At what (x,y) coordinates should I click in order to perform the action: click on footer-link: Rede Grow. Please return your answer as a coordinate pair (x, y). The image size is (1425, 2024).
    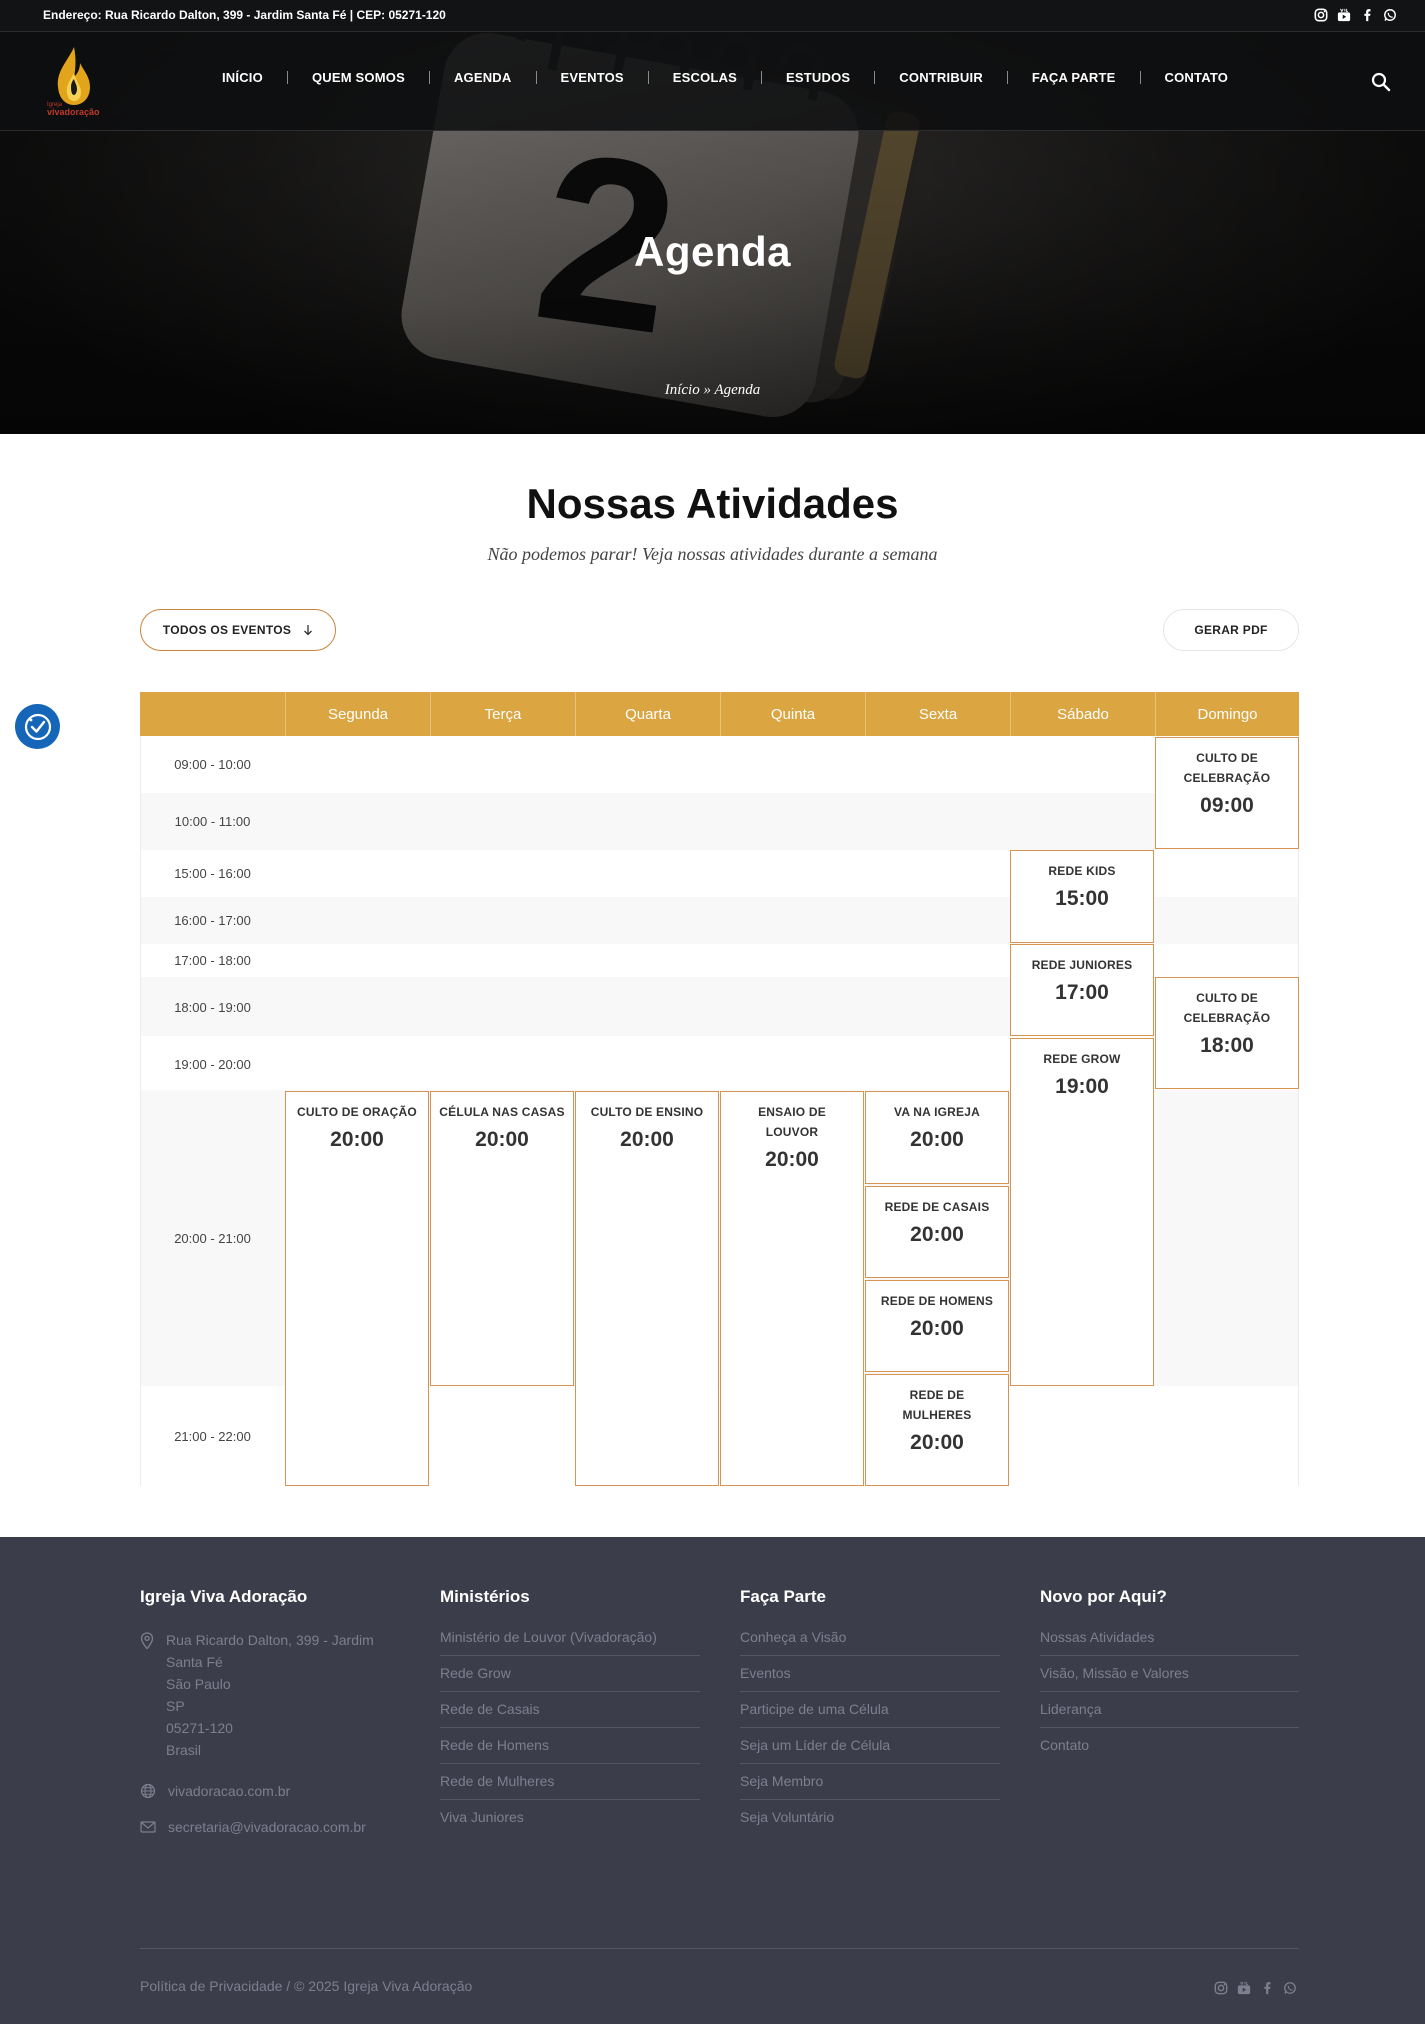
    Looking at the image, I should click on (570, 1674).